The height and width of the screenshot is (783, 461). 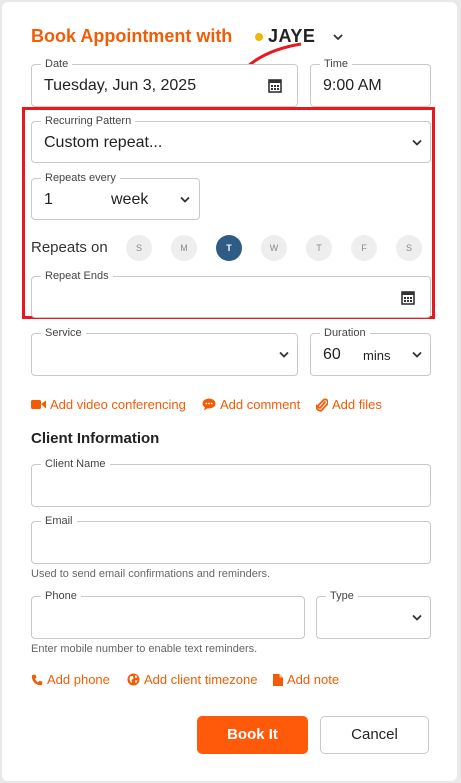 I want to click on duration-select: Duration 60 mins, so click(x=370, y=351).